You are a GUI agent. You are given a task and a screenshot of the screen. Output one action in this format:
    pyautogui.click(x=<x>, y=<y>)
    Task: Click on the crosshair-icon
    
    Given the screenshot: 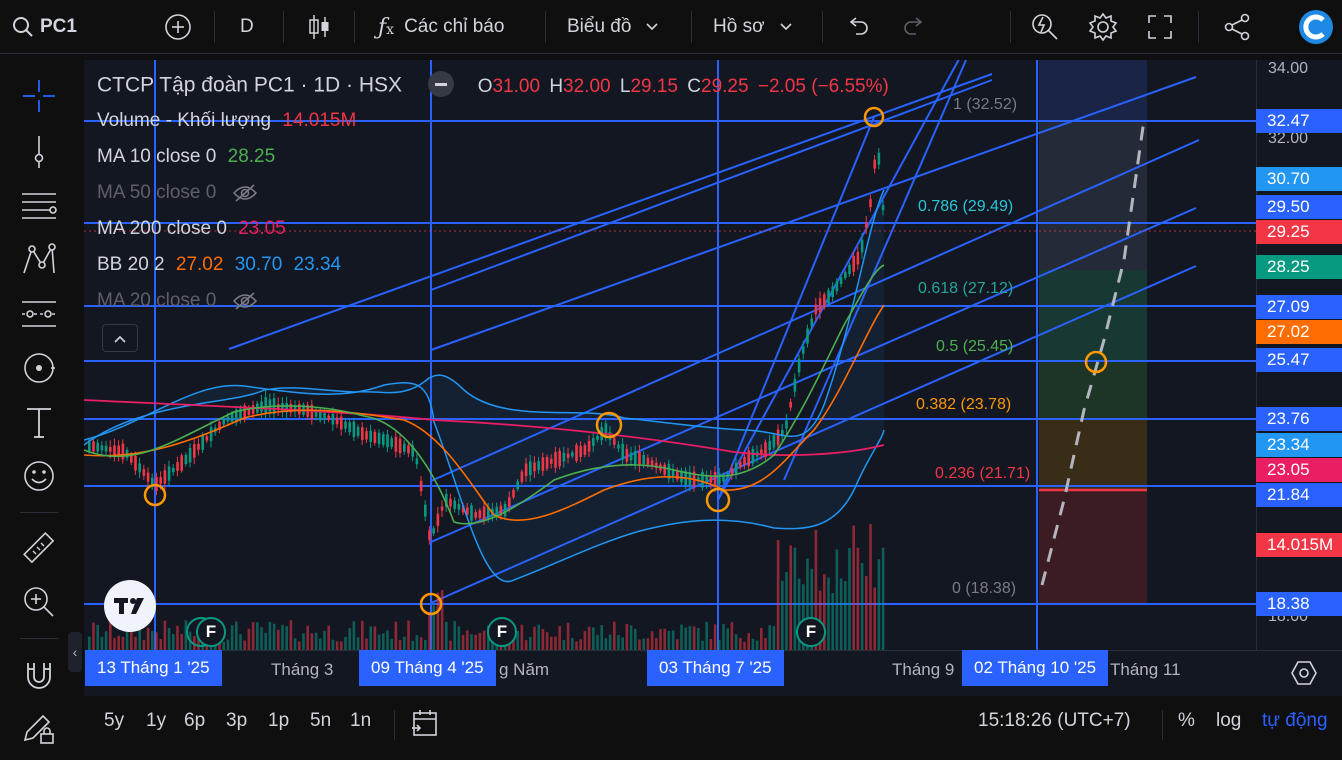 What is the action you would take?
    pyautogui.click(x=39, y=96)
    